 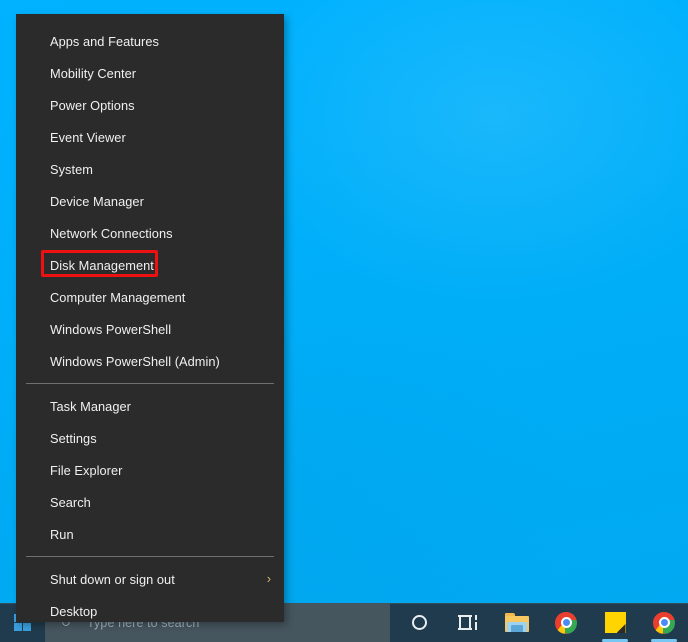 I want to click on menu-top-padding, so click(x=150, y=19).